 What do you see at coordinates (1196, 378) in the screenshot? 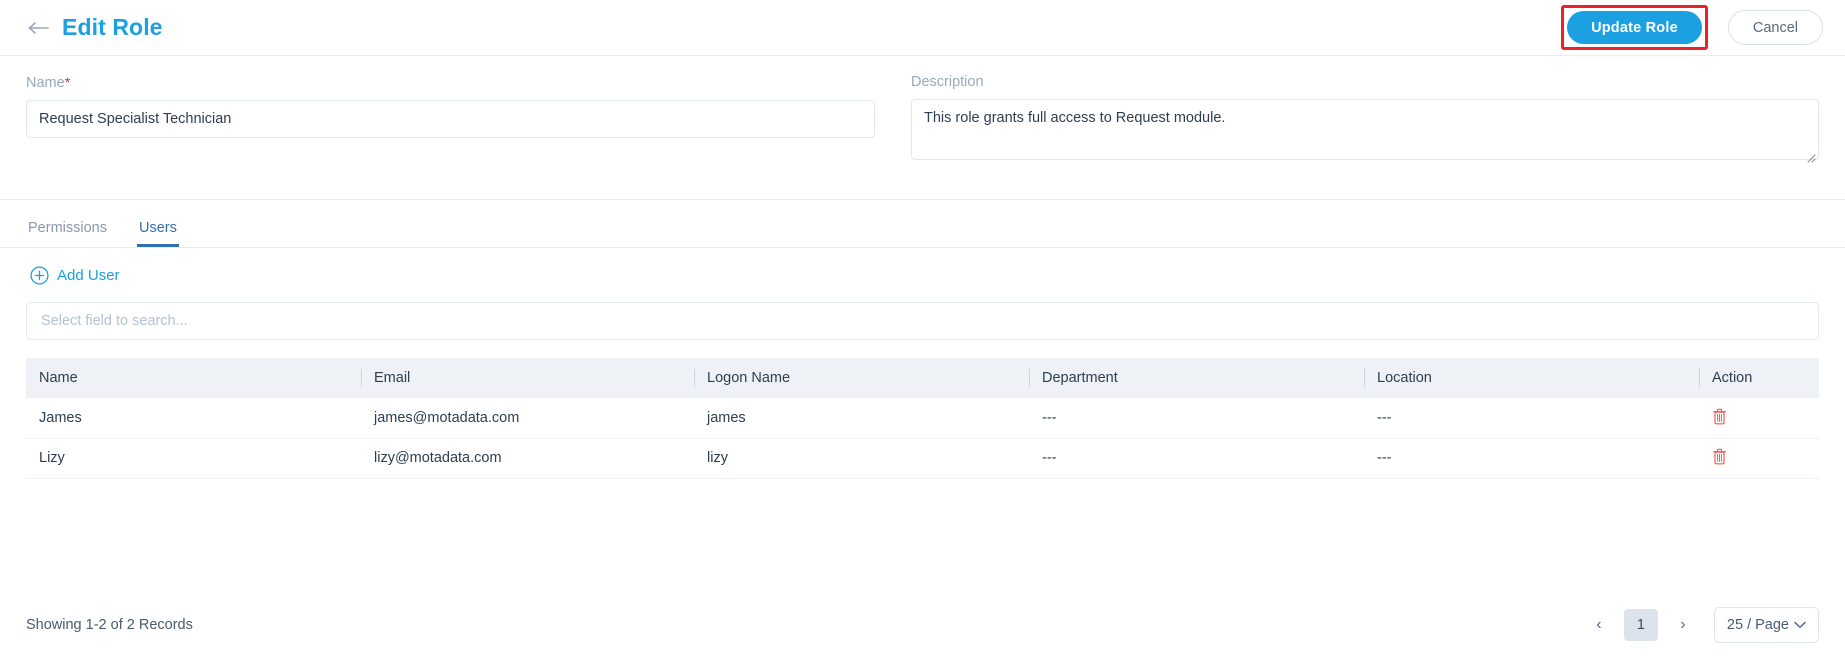
I see `column-header-department: Department` at bounding box center [1196, 378].